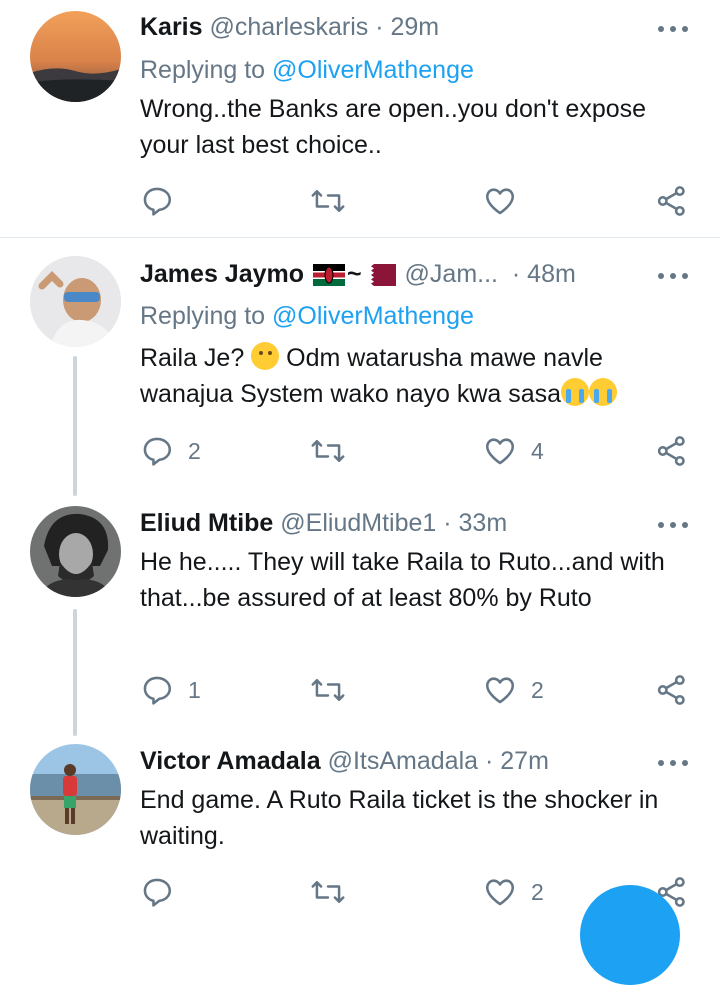 Image resolution: width=720 pixels, height=985 pixels. Describe the element at coordinates (230, 761) in the screenshot. I see `display-name: Victor Amadala` at that location.